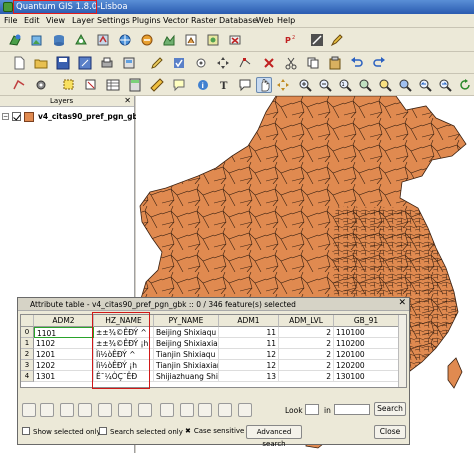 The image size is (474, 453). What do you see at coordinates (107, 63) in the screenshot?
I see `print-composer-icon` at bounding box center [107, 63].